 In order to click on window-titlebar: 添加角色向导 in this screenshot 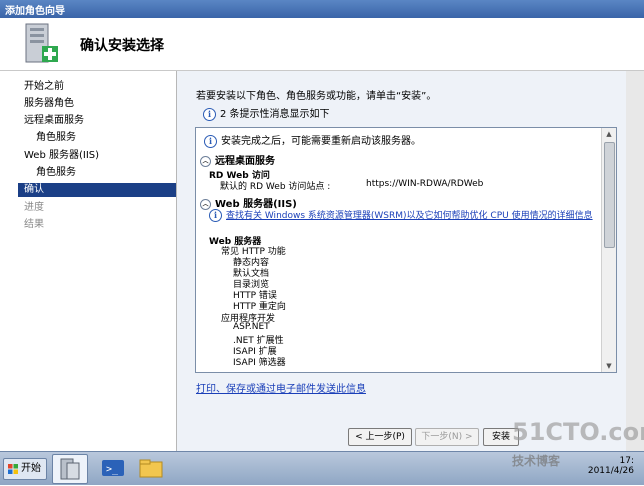, I will do `click(322, 9)`.